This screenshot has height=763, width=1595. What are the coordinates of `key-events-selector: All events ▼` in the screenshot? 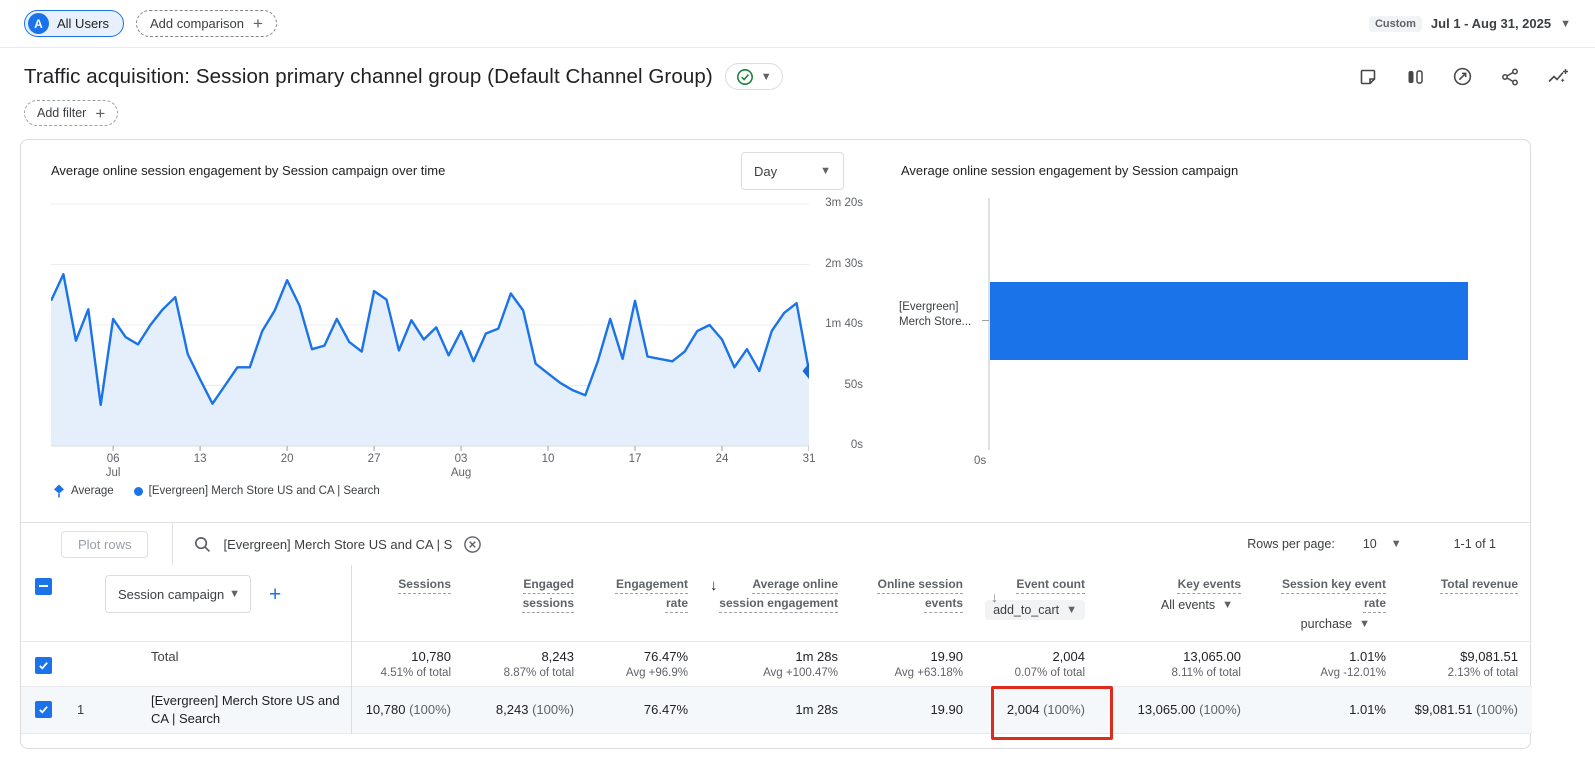 It's located at (1197, 605).